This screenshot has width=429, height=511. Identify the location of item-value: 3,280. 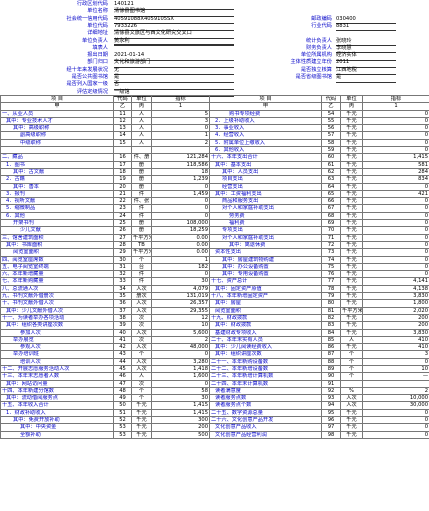
(180, 362).